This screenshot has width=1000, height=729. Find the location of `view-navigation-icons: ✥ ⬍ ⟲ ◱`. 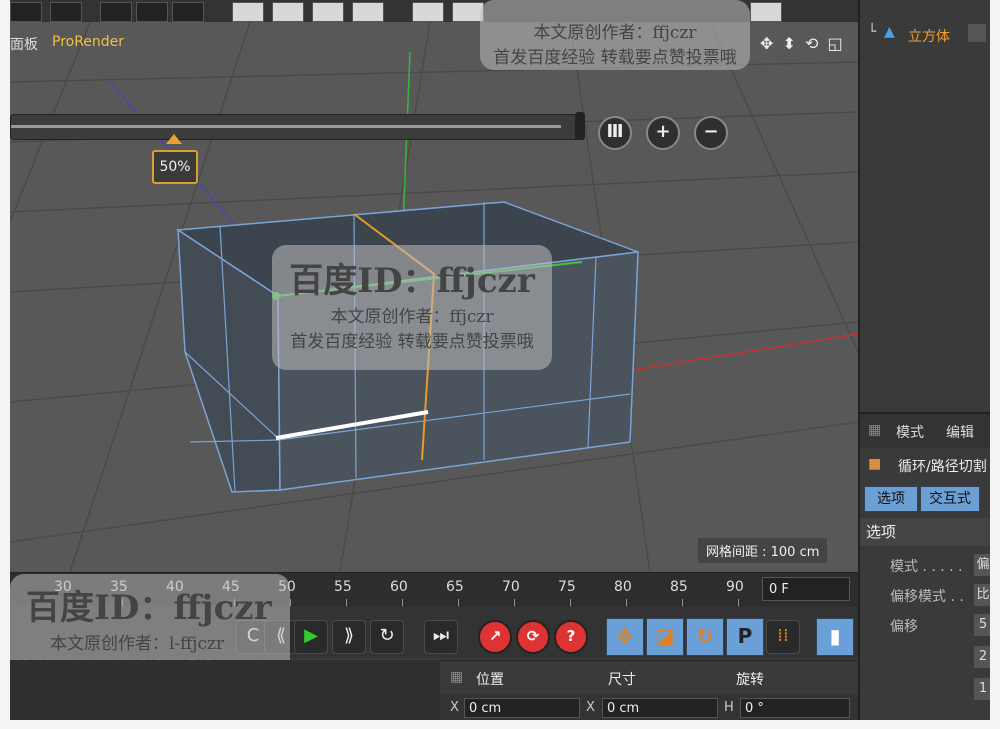

view-navigation-icons: ✥ ⬍ ⟲ ◱ is located at coordinates (802, 43).